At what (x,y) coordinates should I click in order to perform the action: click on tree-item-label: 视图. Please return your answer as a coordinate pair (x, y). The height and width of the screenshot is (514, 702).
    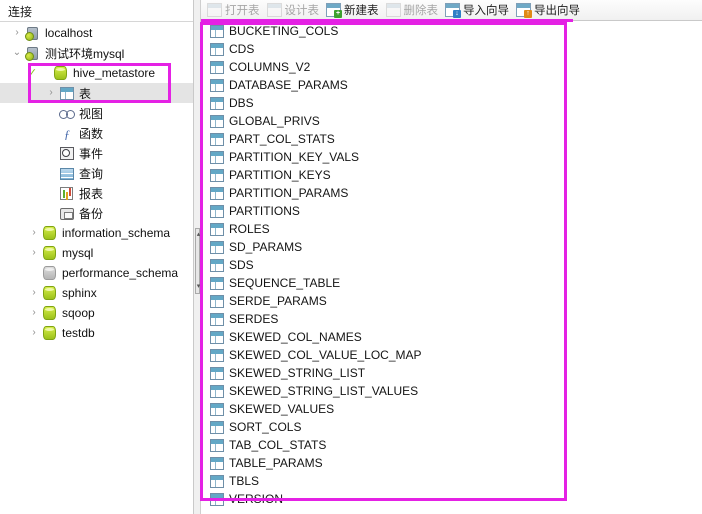
    Looking at the image, I should click on (91, 113).